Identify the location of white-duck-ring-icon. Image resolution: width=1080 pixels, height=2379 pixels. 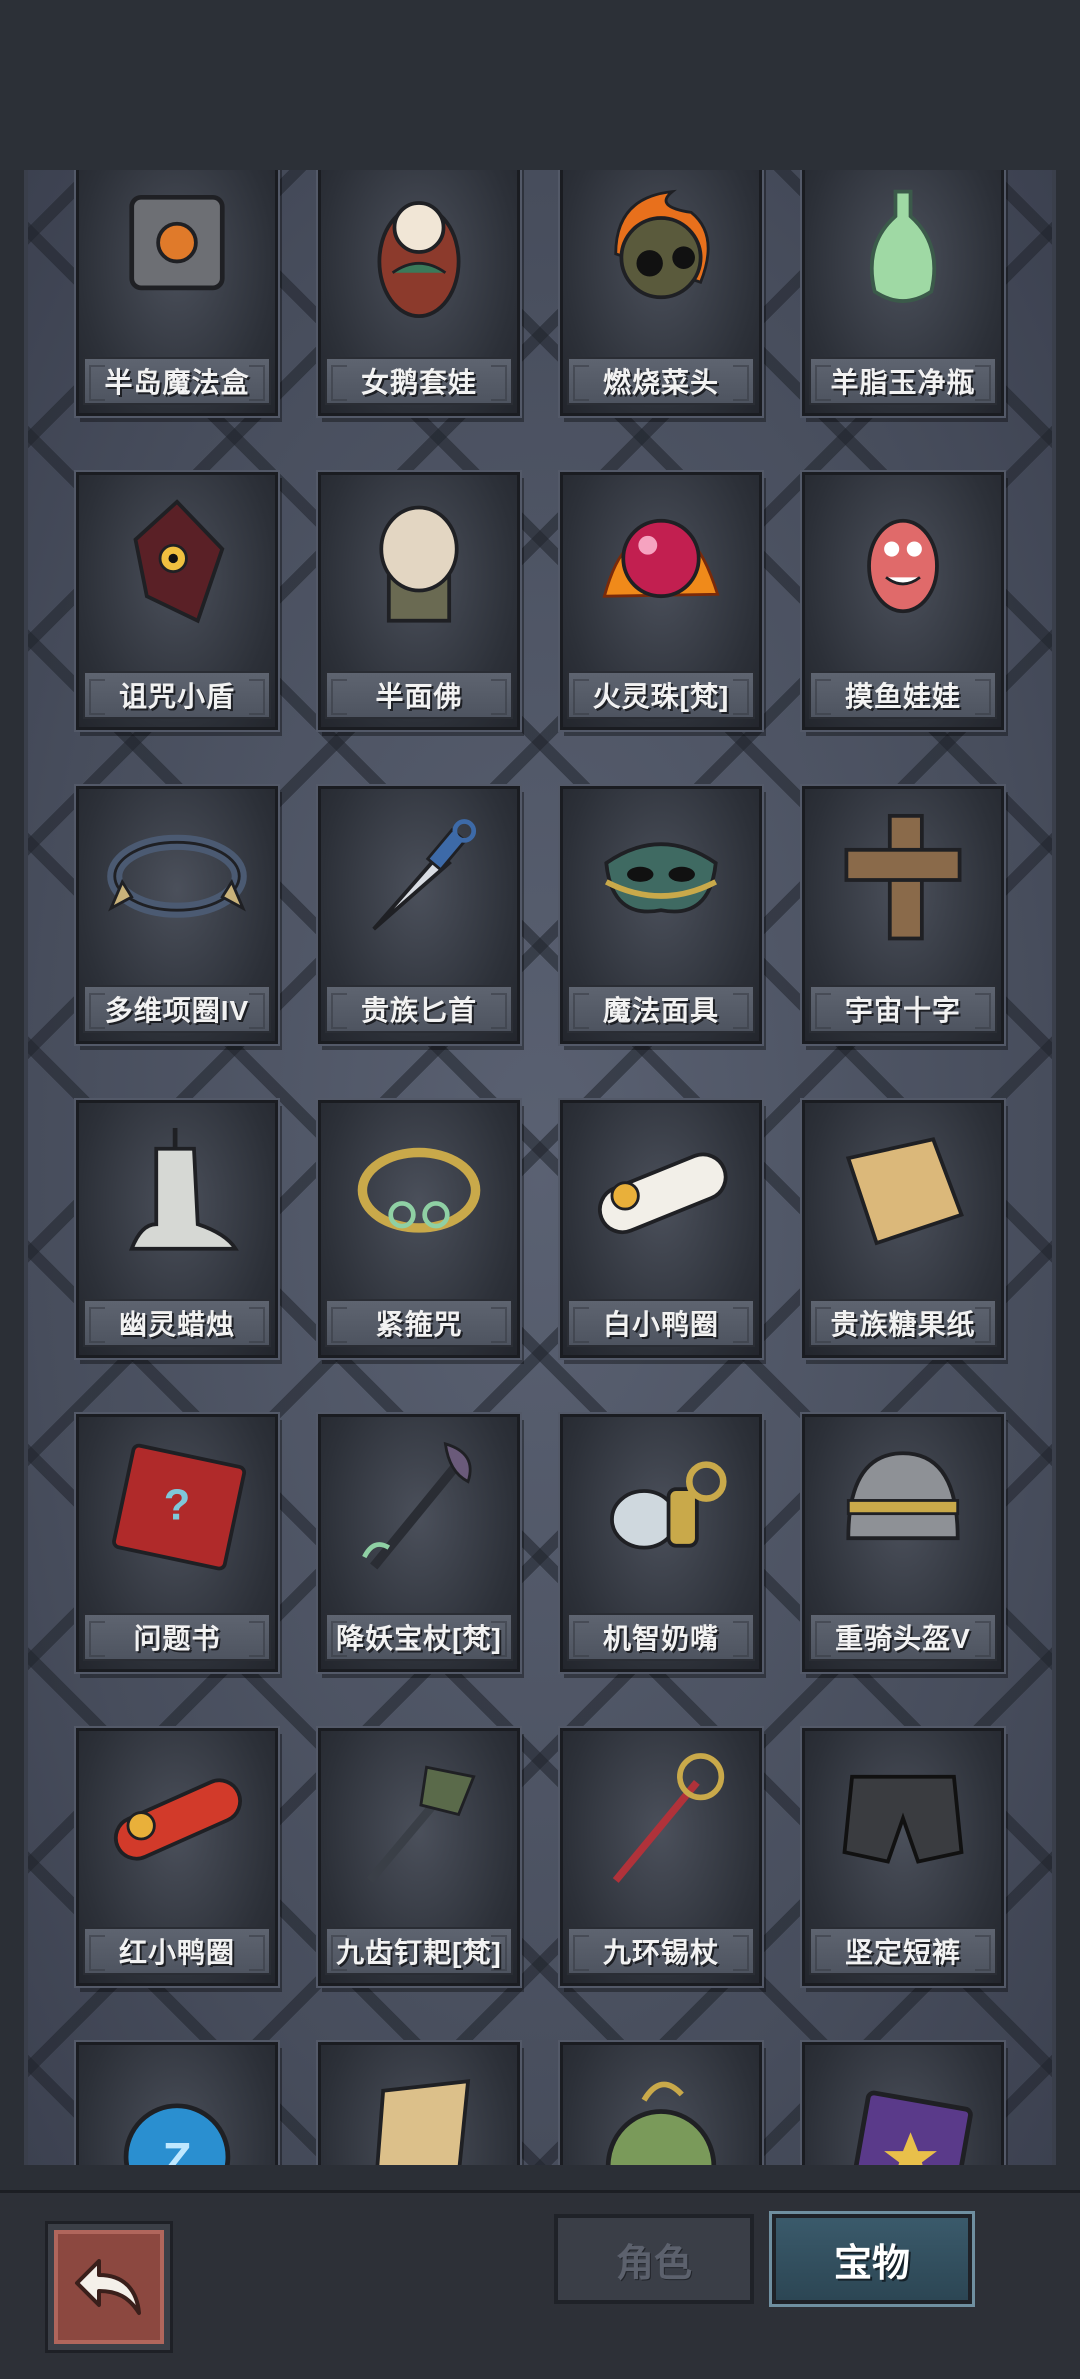
(661, 1194).